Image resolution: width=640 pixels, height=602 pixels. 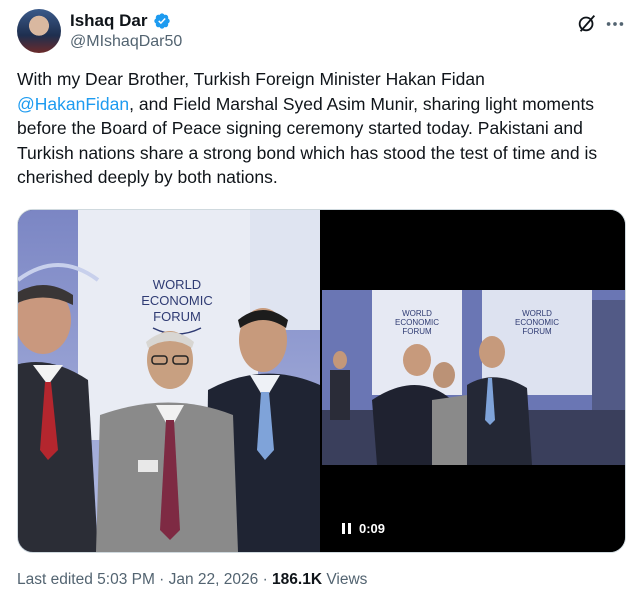 I want to click on views-count: 186.1K, so click(x=297, y=579).